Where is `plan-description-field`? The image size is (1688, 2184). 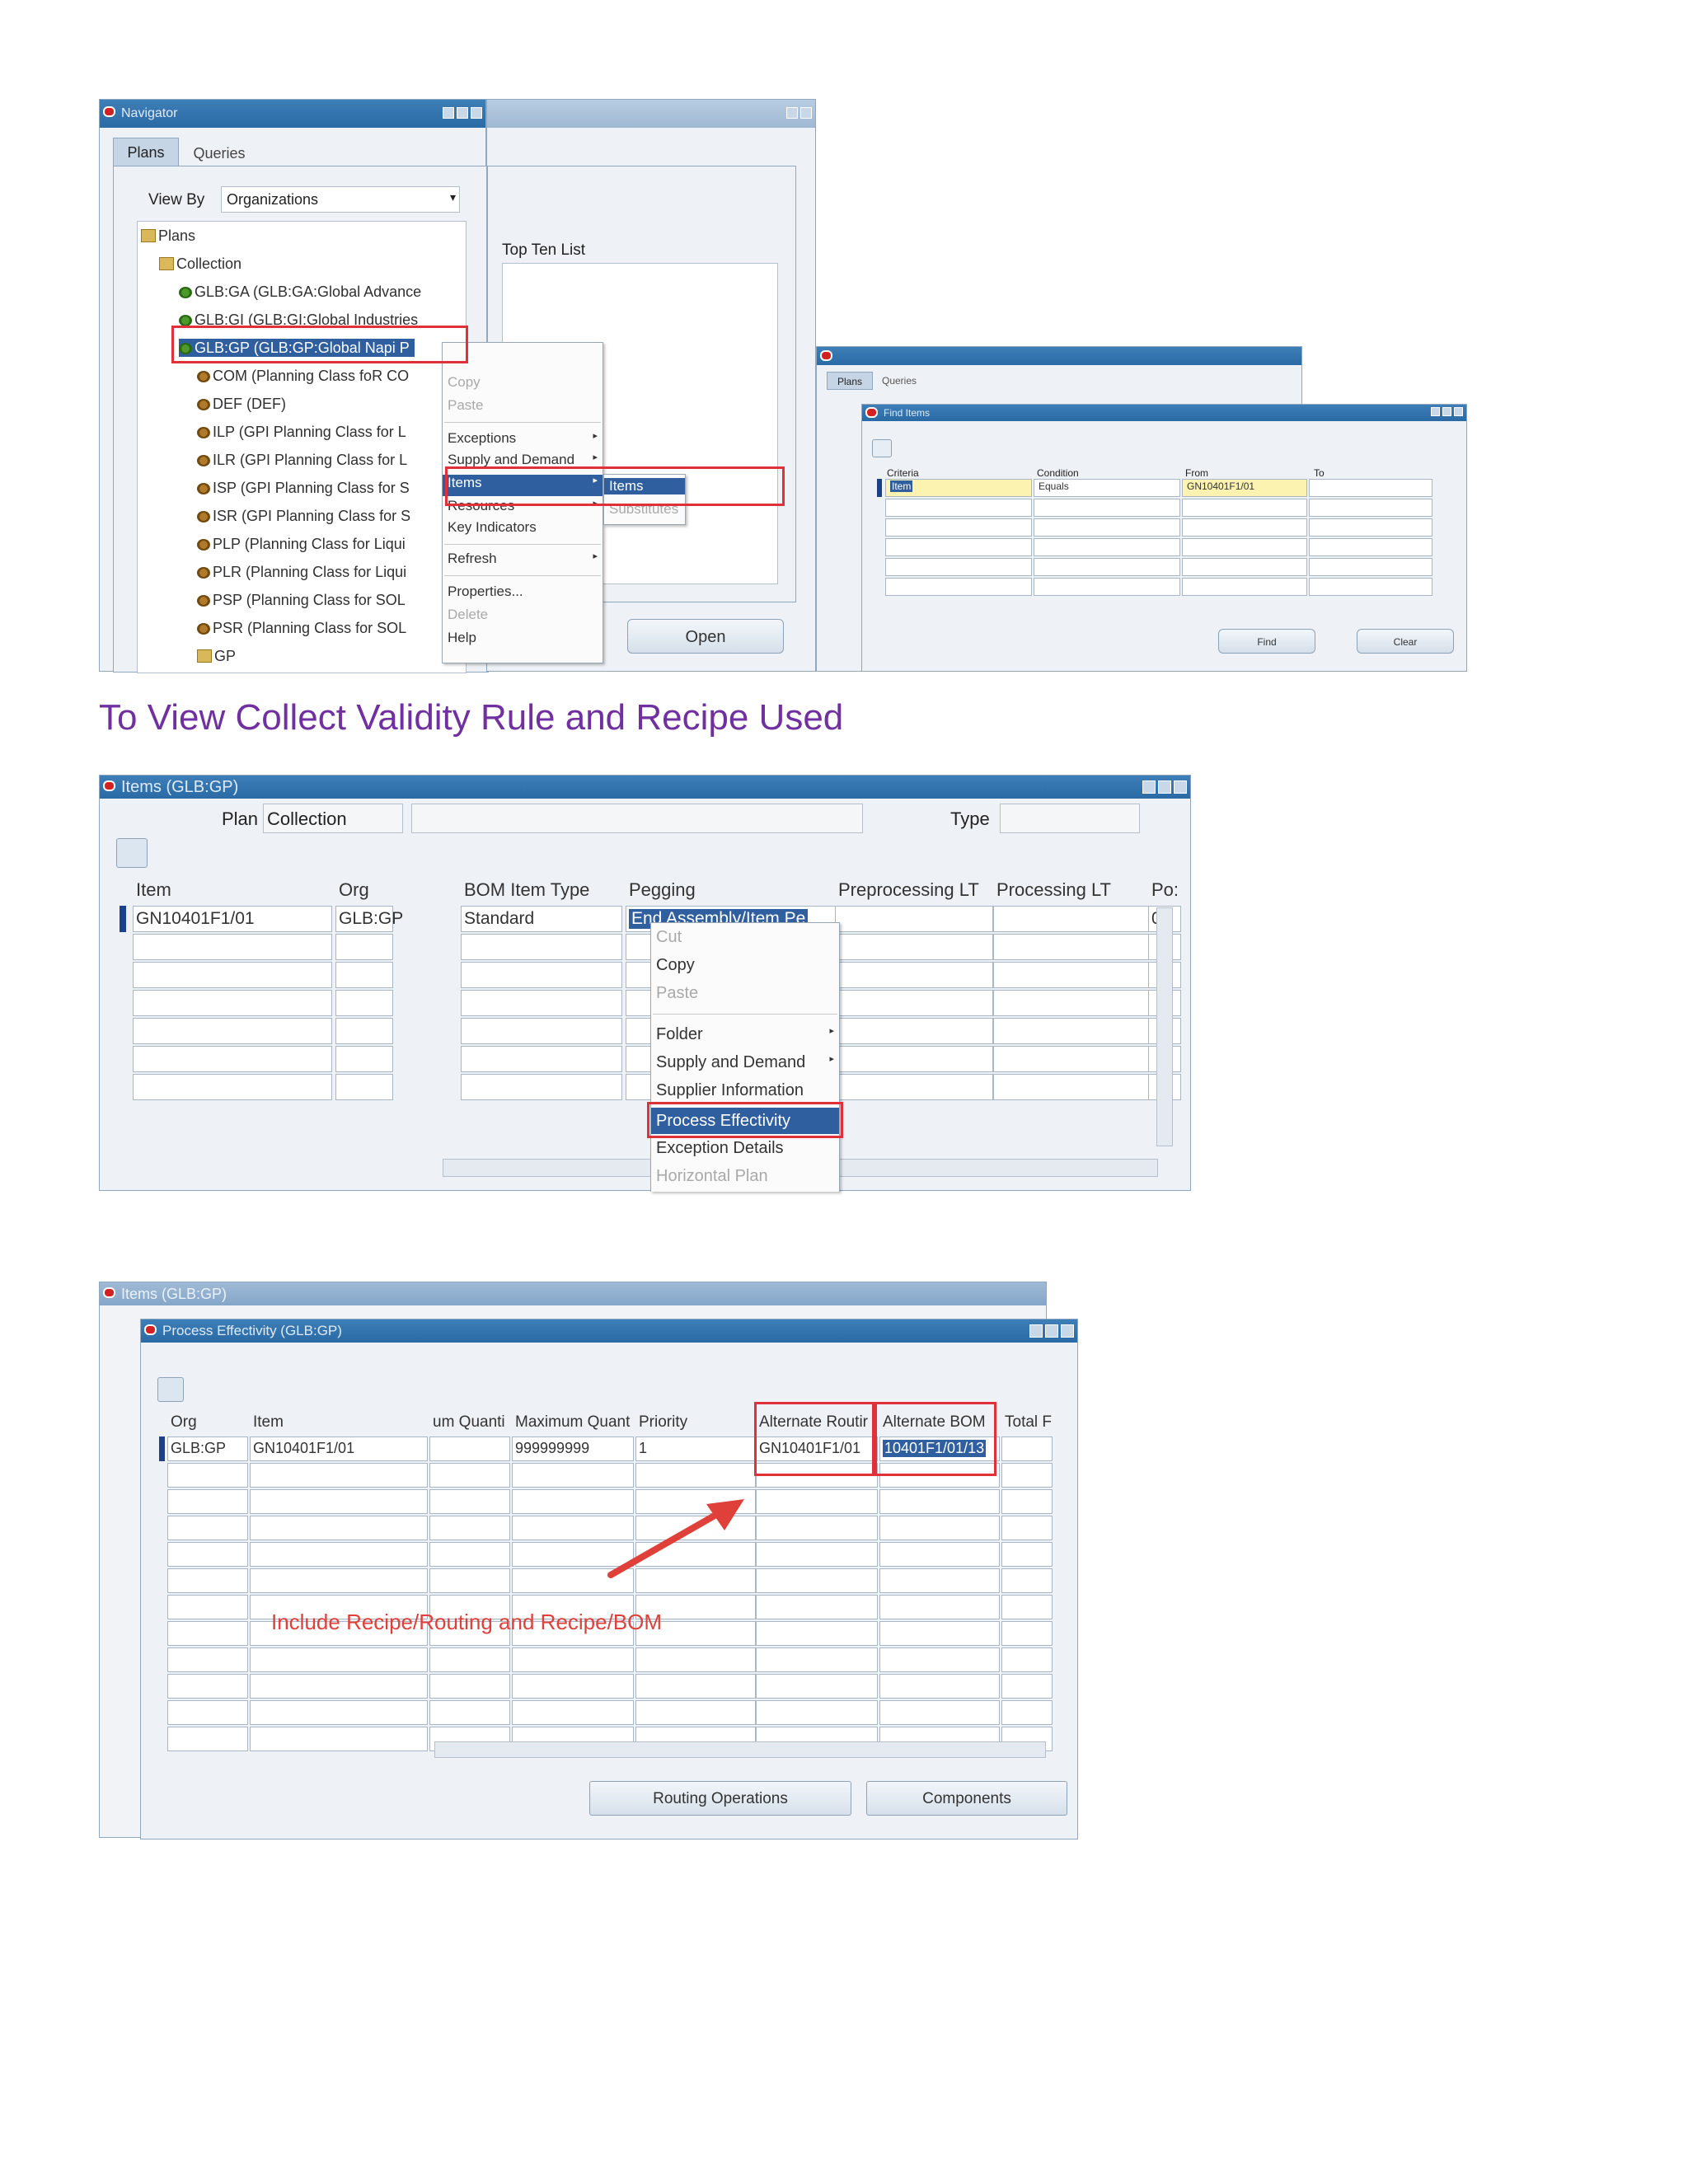
plan-description-field is located at coordinates (637, 818).